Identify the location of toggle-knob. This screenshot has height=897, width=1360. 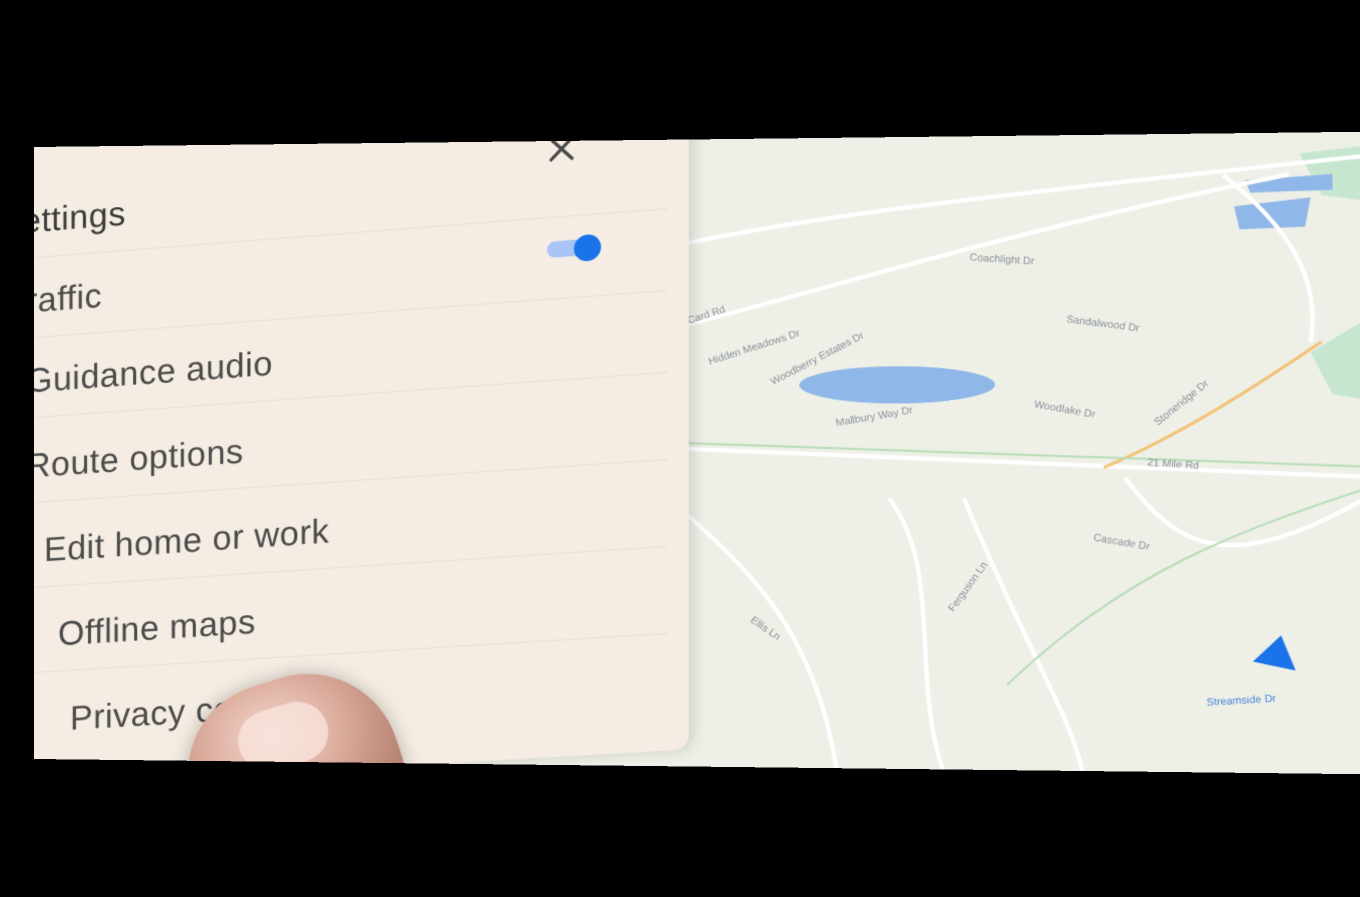
(587, 248).